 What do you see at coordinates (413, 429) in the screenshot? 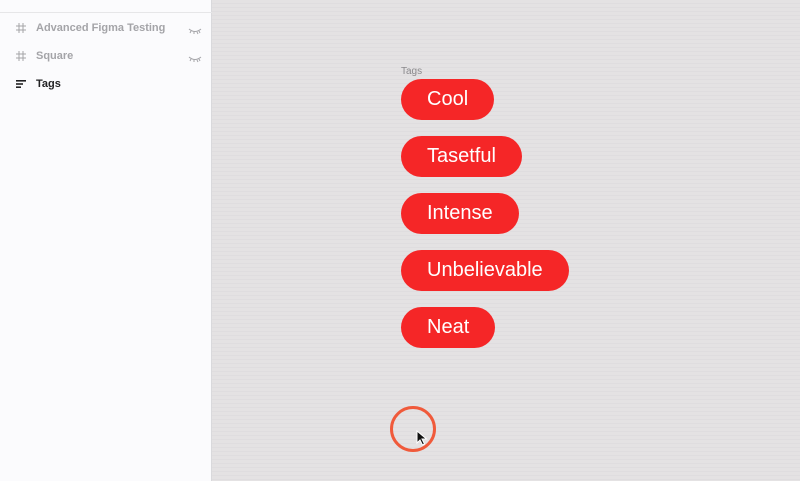
I see `click-indicator` at bounding box center [413, 429].